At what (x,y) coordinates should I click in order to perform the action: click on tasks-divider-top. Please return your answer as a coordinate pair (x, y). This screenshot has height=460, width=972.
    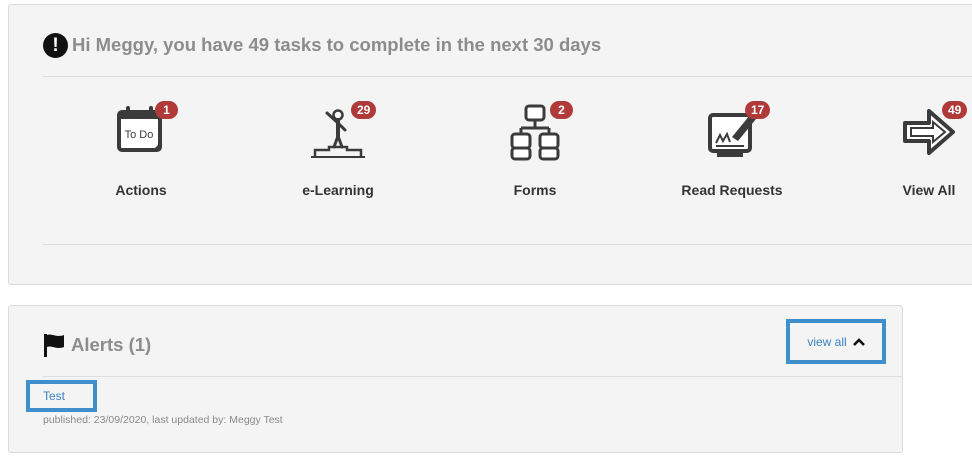
    Looking at the image, I should click on (507, 76).